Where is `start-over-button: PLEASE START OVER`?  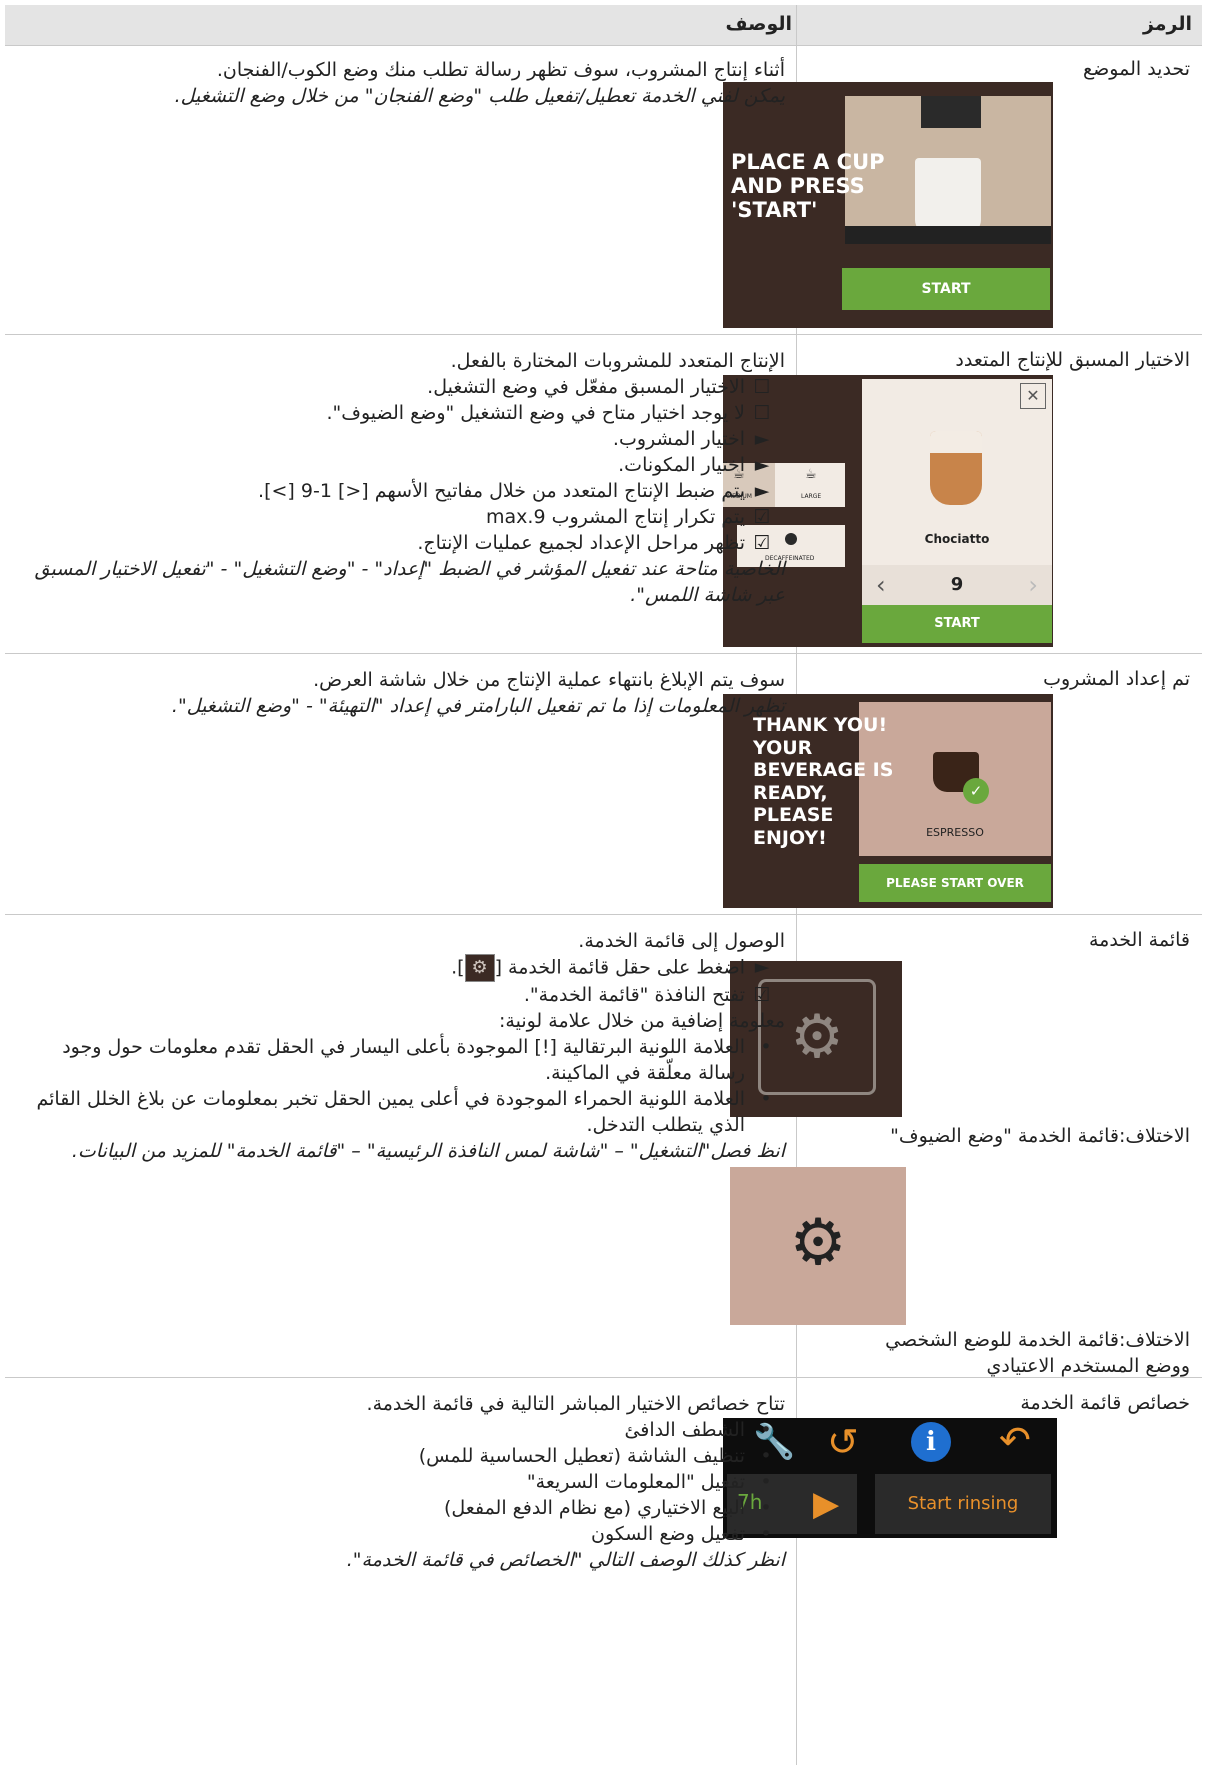 start-over-button: PLEASE START OVER is located at coordinates (955, 883).